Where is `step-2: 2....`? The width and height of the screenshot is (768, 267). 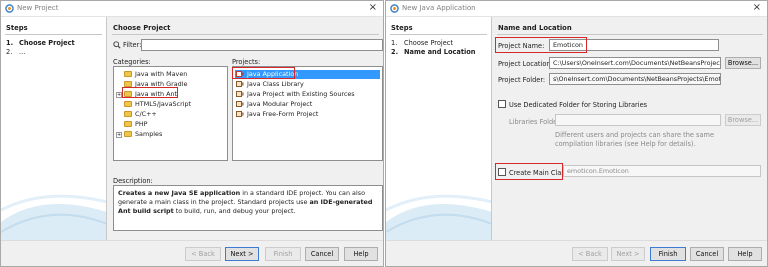
step-2: 2.... is located at coordinates (15, 52).